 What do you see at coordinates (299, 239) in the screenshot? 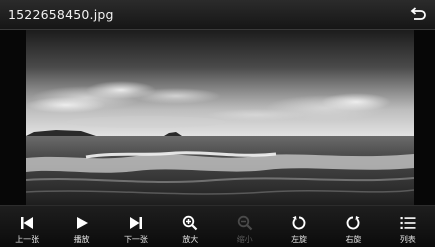
I see `rotate-left-label: 左旋` at bounding box center [299, 239].